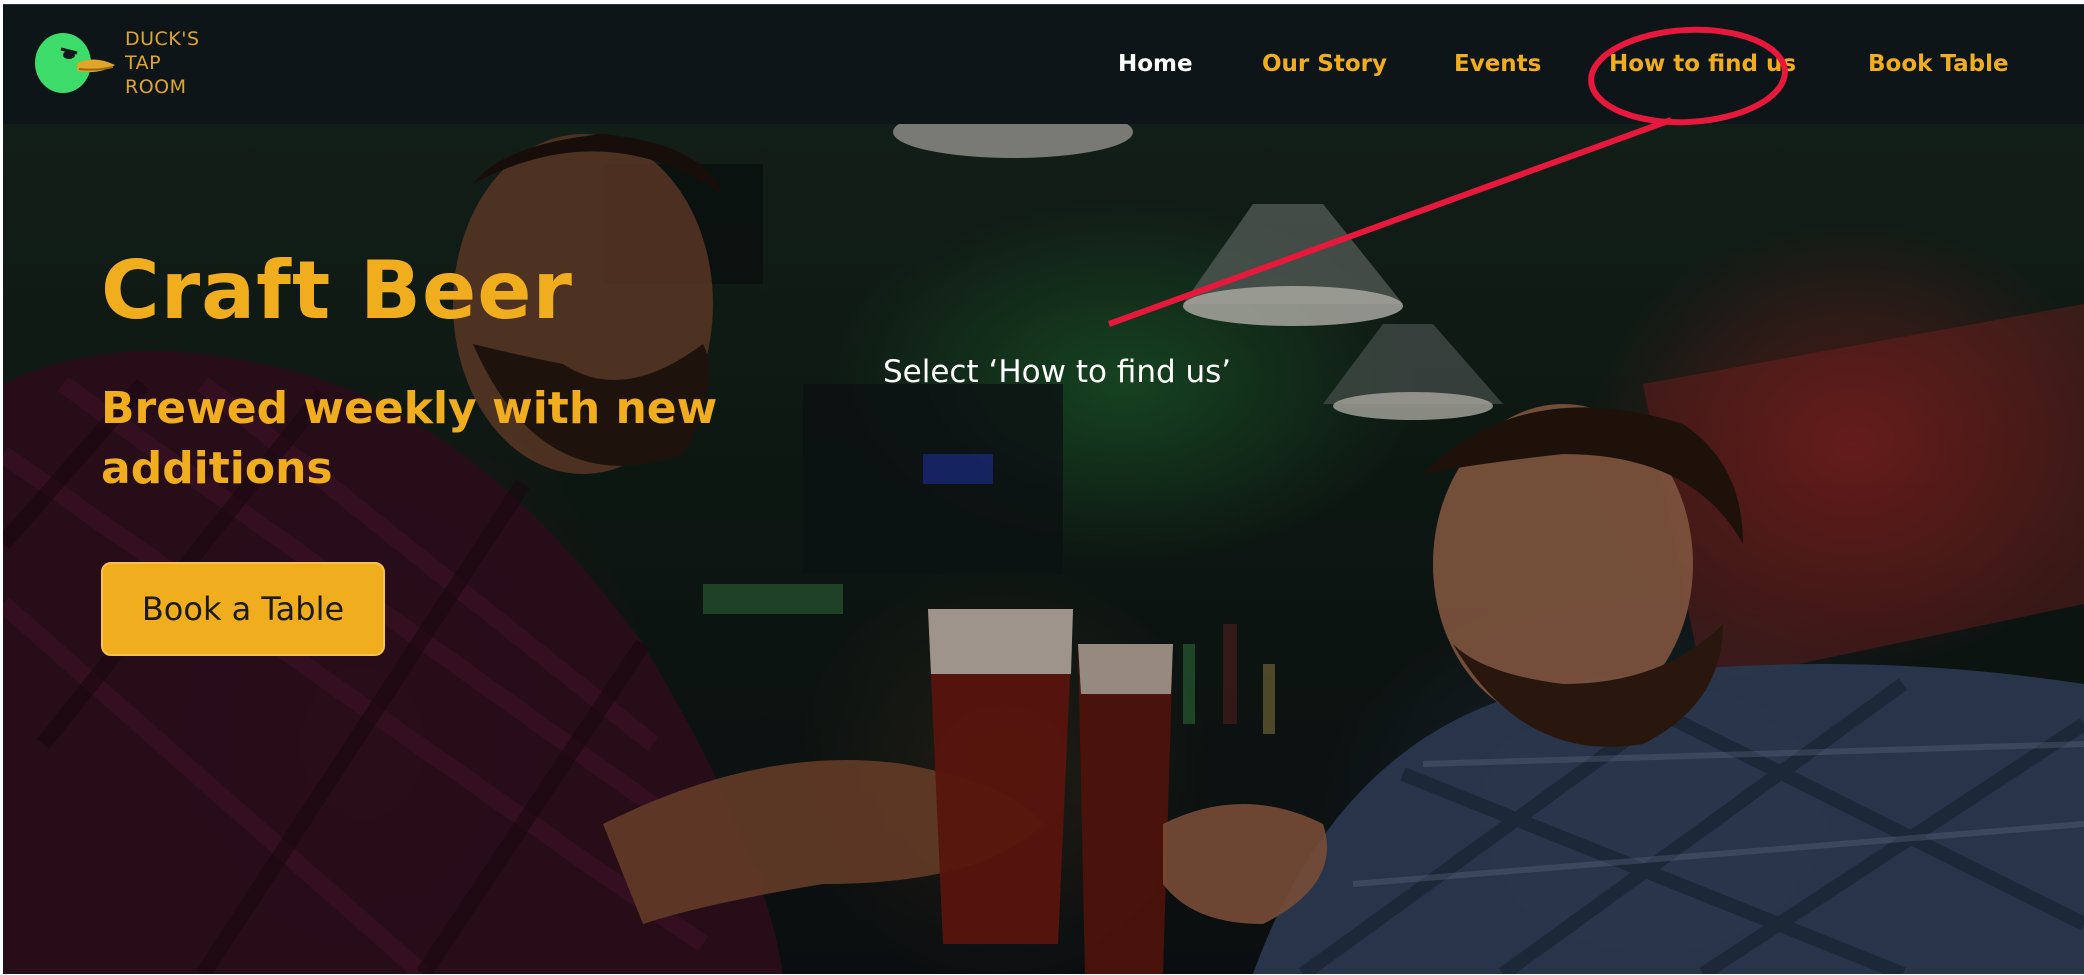  I want to click on site-logo: DUCK'S TAP ROOM, so click(123, 65).